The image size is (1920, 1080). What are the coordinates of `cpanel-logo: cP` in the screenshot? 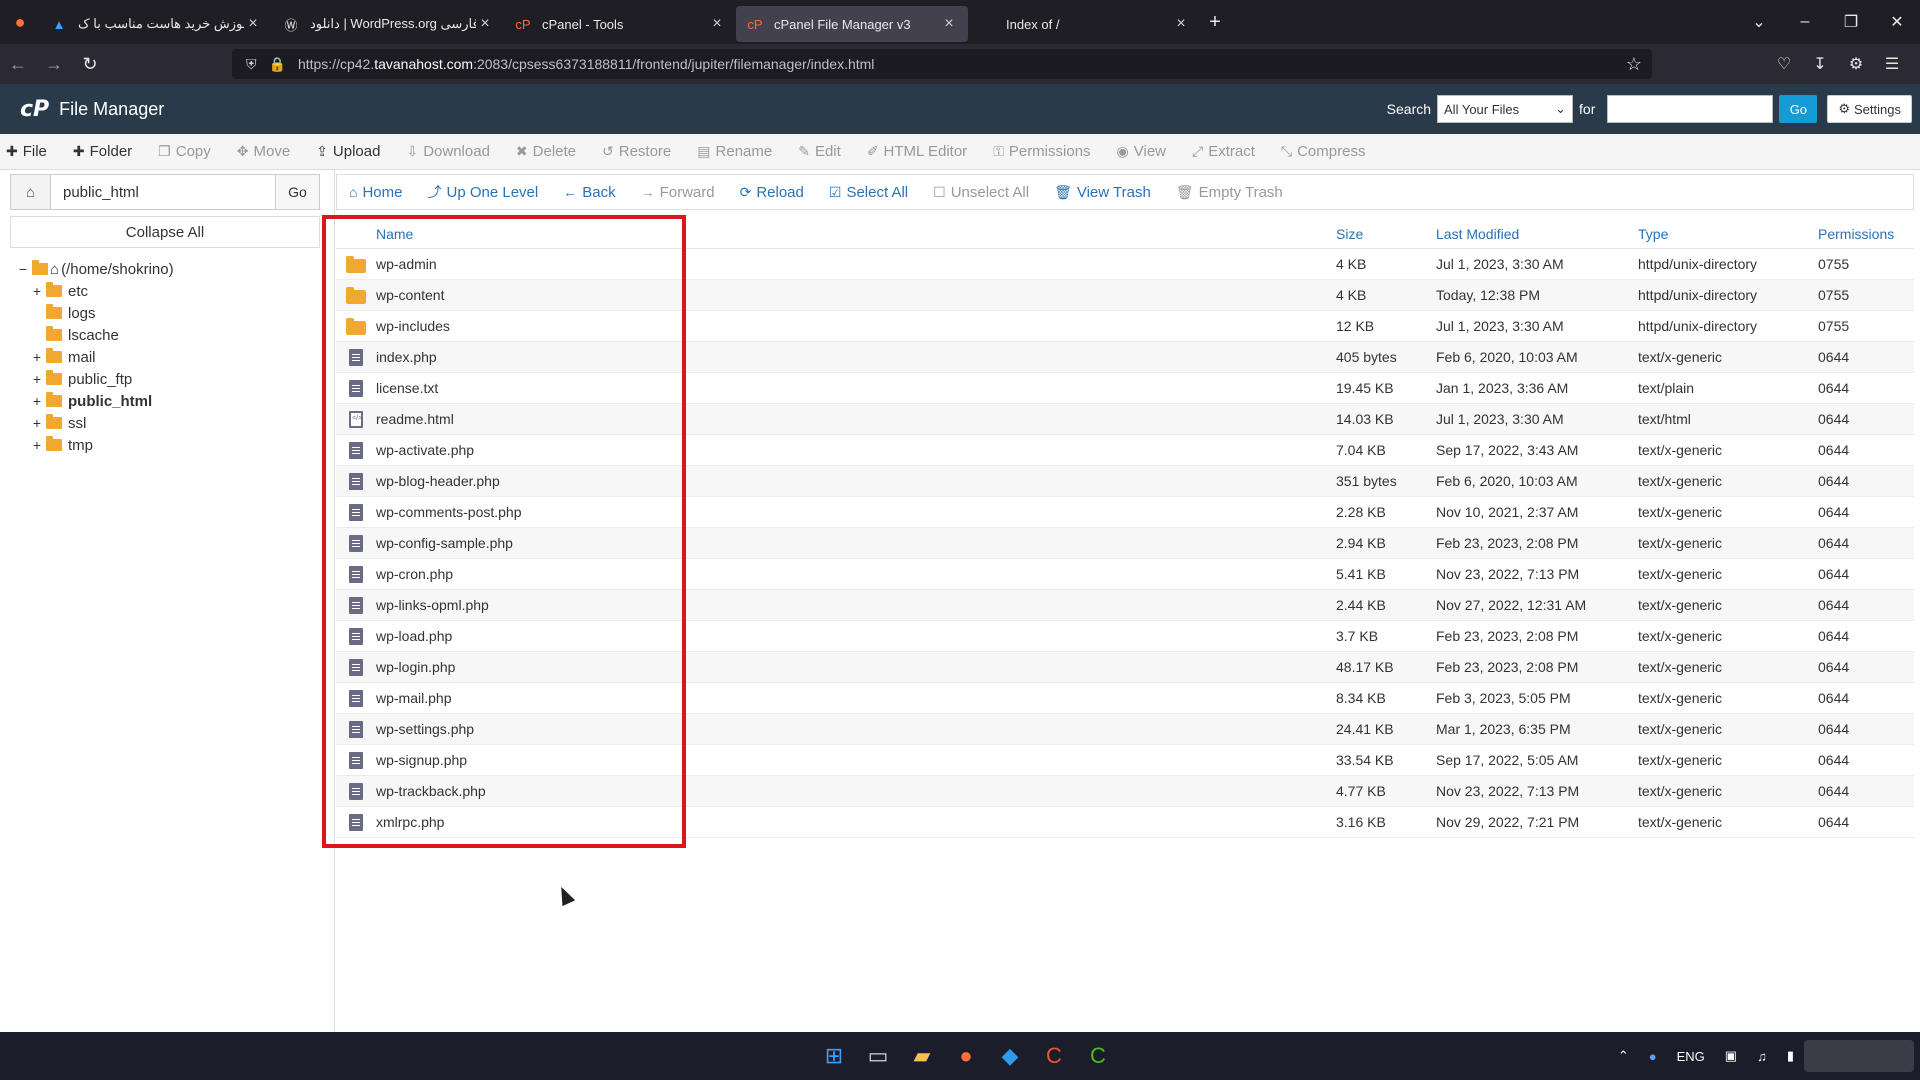 It's located at (34, 109).